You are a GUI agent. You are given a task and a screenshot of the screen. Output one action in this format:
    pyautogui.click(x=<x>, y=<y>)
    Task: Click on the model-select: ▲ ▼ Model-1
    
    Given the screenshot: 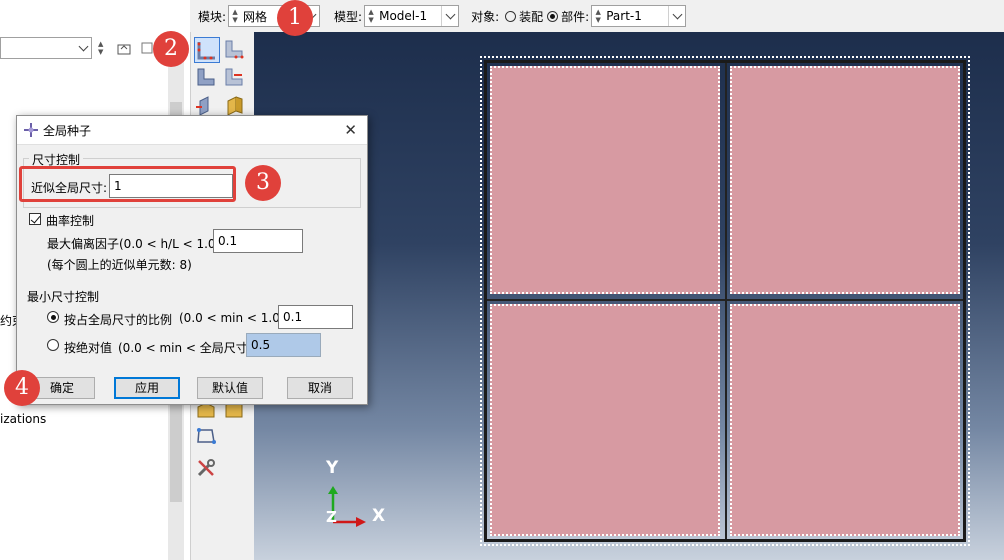 What is the action you would take?
    pyautogui.click(x=412, y=16)
    